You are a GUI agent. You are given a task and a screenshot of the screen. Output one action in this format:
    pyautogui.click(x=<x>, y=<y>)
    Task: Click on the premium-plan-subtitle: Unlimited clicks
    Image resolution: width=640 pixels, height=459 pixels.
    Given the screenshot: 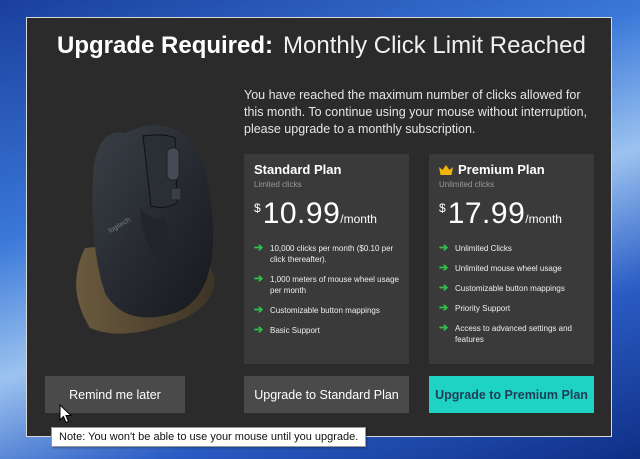 What is the action you would take?
    pyautogui.click(x=467, y=184)
    